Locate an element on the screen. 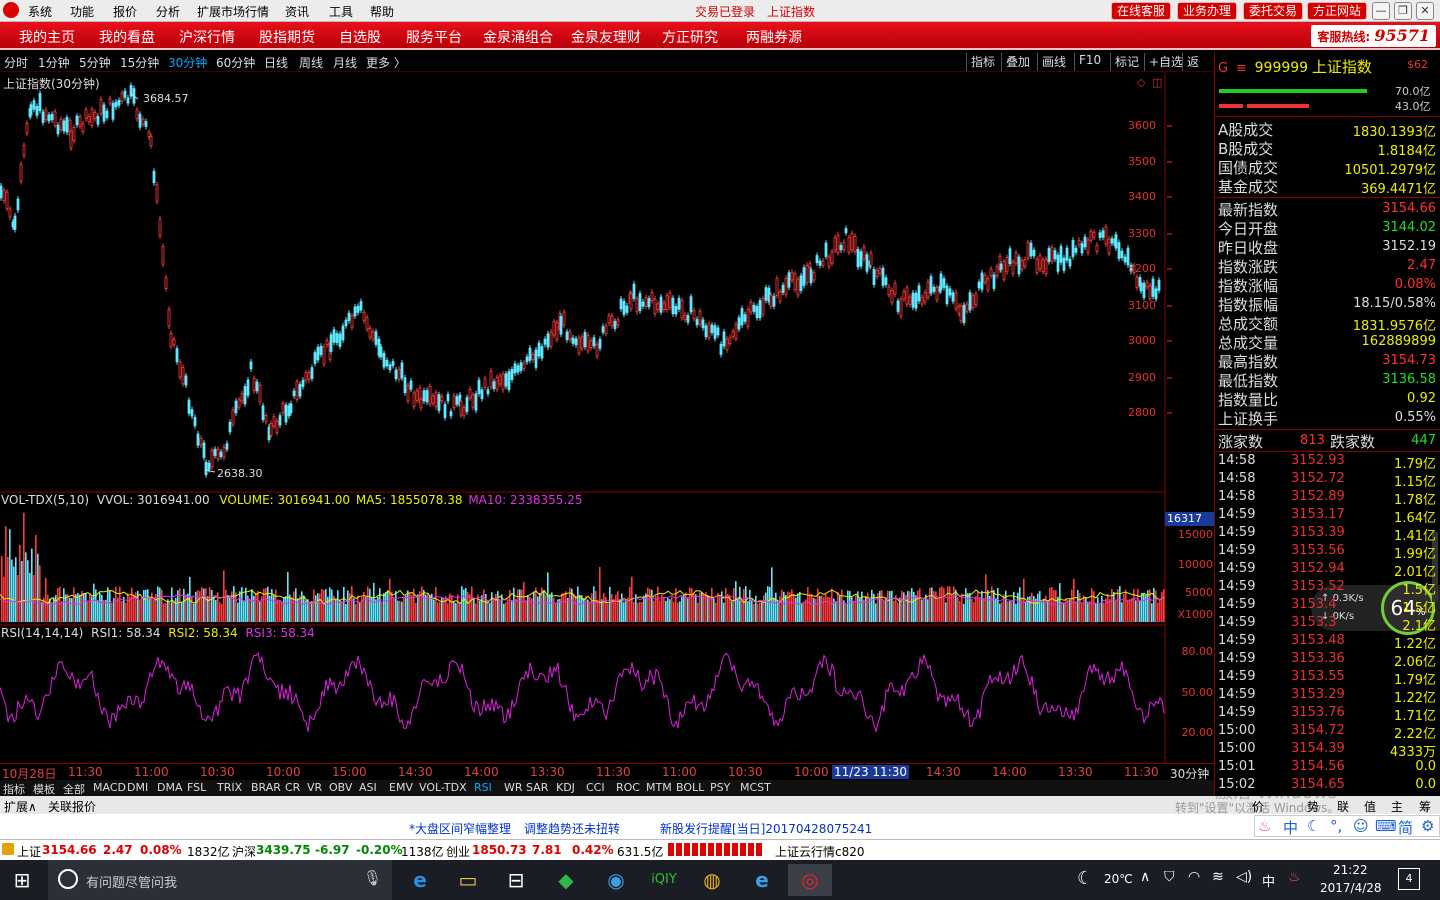 Image resolution: width=1440 pixels, height=900 pixels. file-explorer-icon: ▭ is located at coordinates (468, 880).